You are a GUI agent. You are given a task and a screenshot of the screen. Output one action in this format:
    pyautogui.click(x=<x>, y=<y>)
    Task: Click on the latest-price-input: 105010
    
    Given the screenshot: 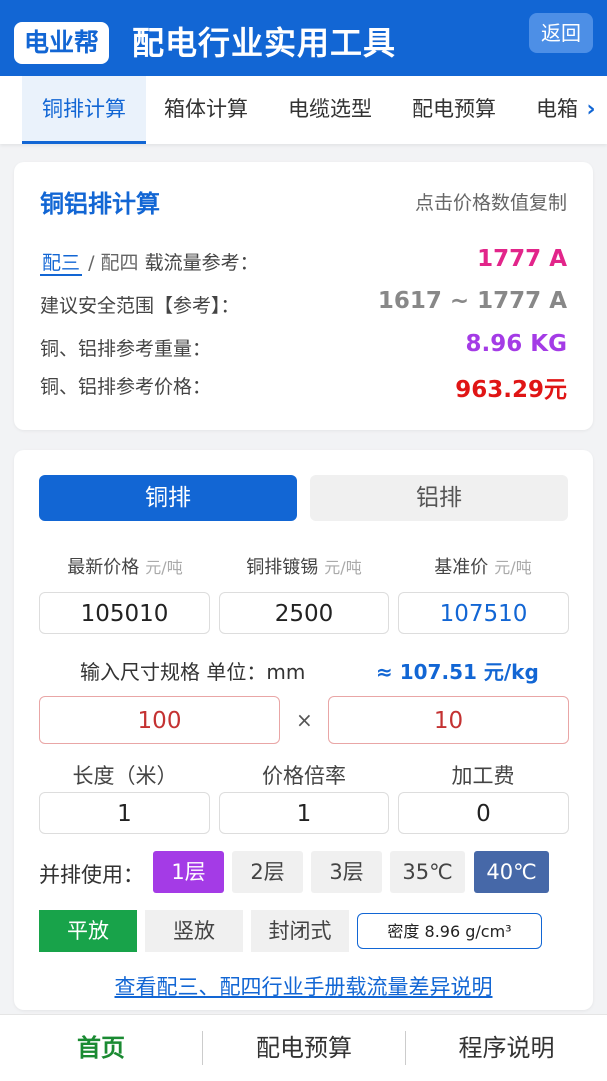 What is the action you would take?
    pyautogui.click(x=124, y=613)
    